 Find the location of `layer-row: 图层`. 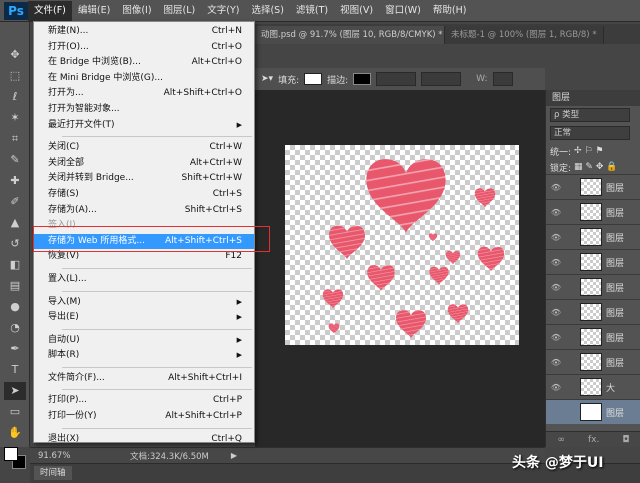

layer-row: 图层 is located at coordinates (593, 411).